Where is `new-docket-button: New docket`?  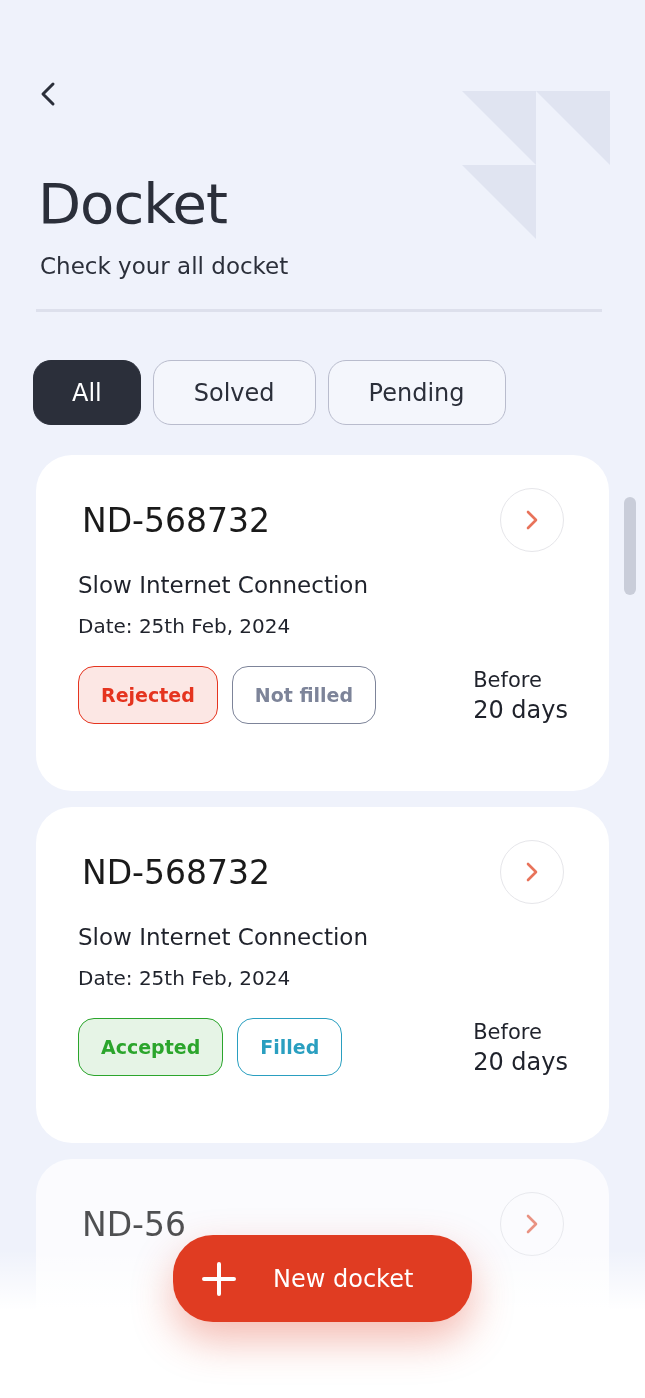 new-docket-button: New docket is located at coordinates (322, 1278).